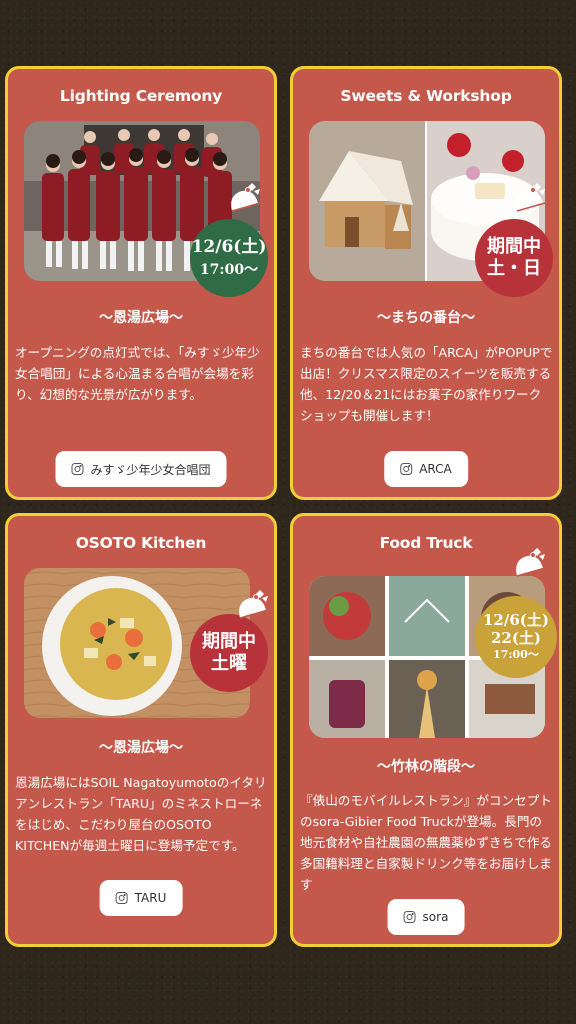 Image resolution: width=576 pixels, height=1024 pixels. I want to click on instagram-button-label: sora, so click(435, 917).